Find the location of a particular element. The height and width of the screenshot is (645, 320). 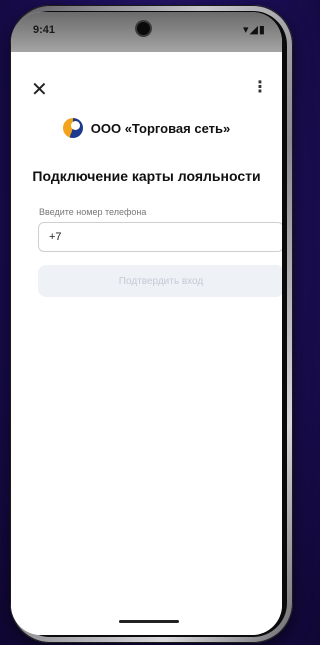

page-title: Подключение карты лояльности is located at coordinates (146, 176).